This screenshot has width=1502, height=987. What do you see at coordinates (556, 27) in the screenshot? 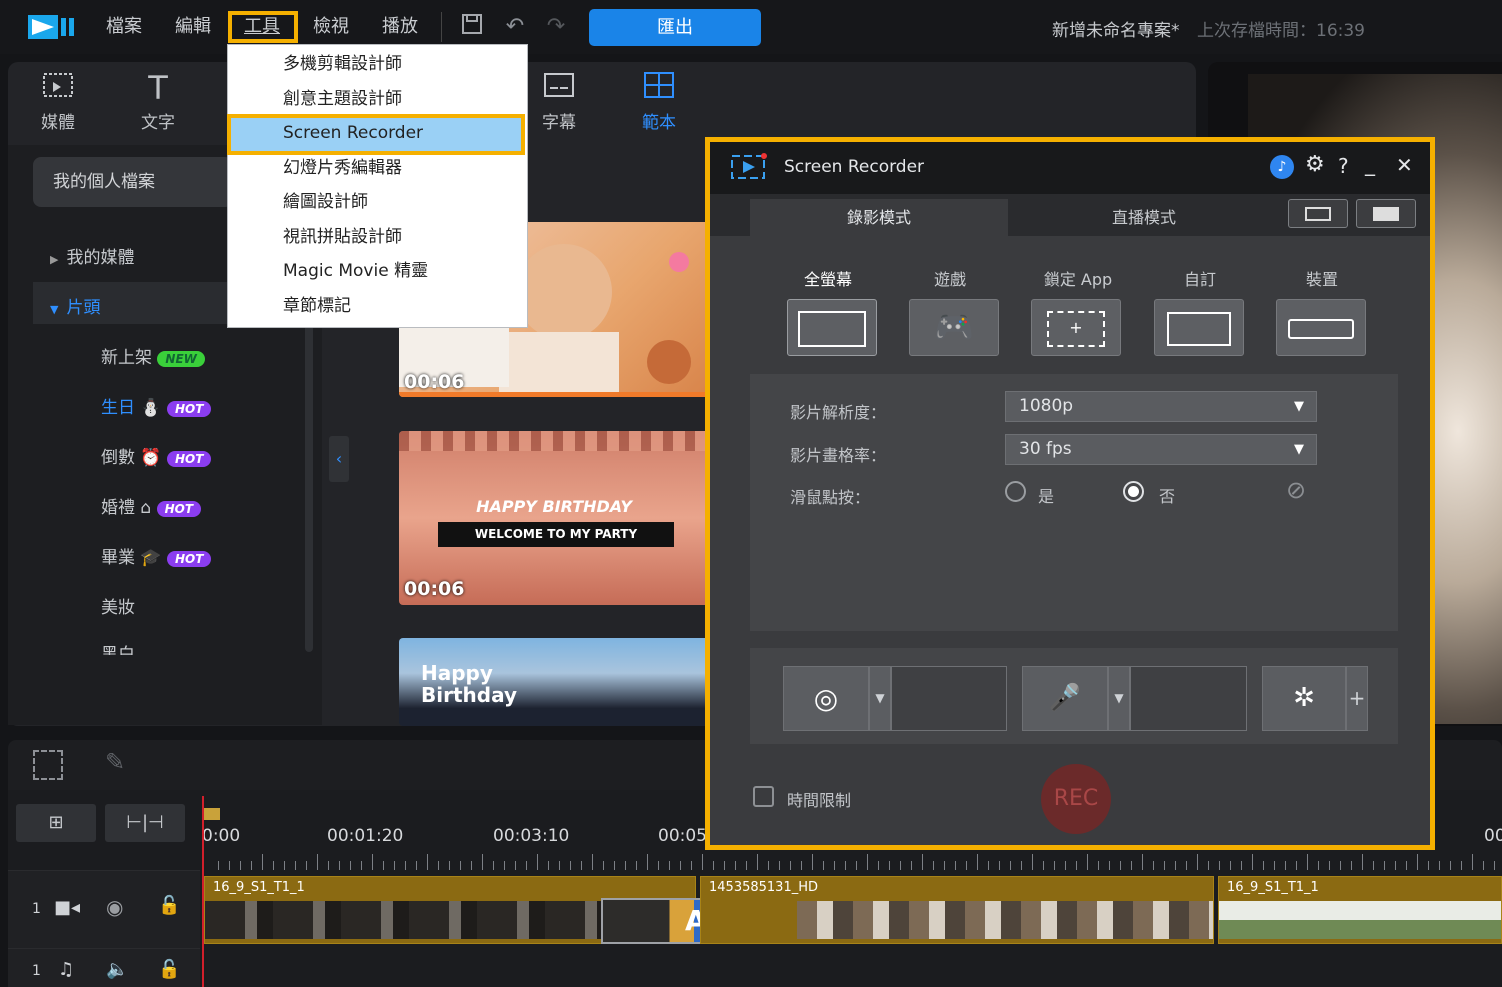
I see `redo-icon: ↷` at bounding box center [556, 27].